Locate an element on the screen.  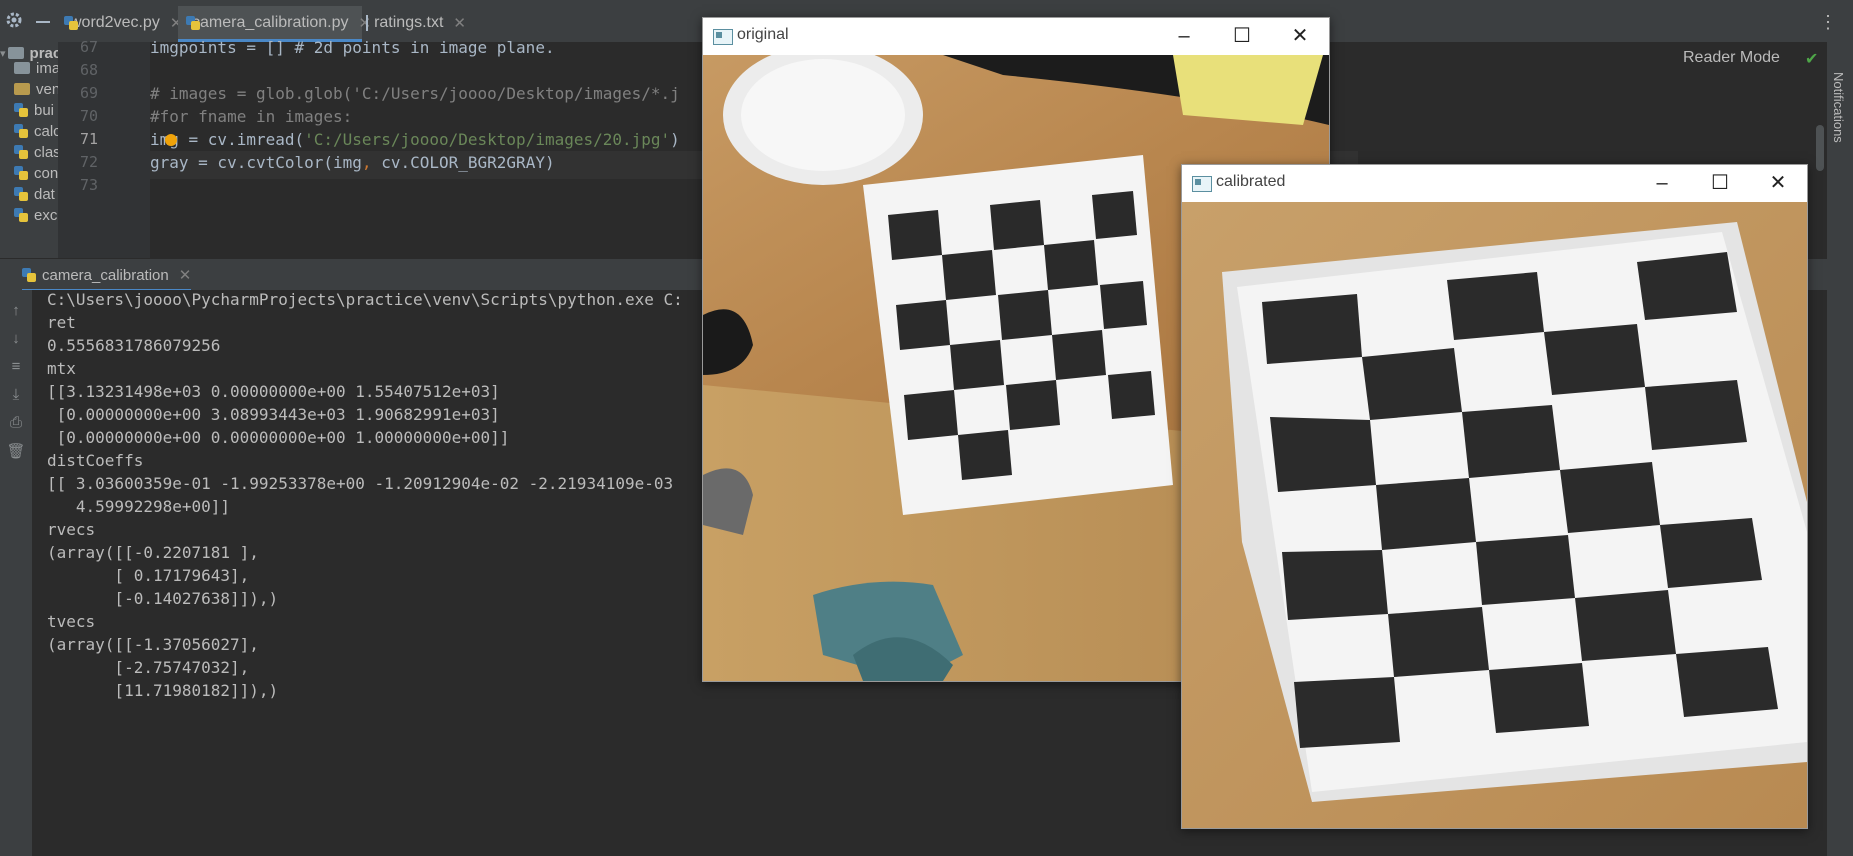
tree-item-file: bui is located at coordinates (34, 110).